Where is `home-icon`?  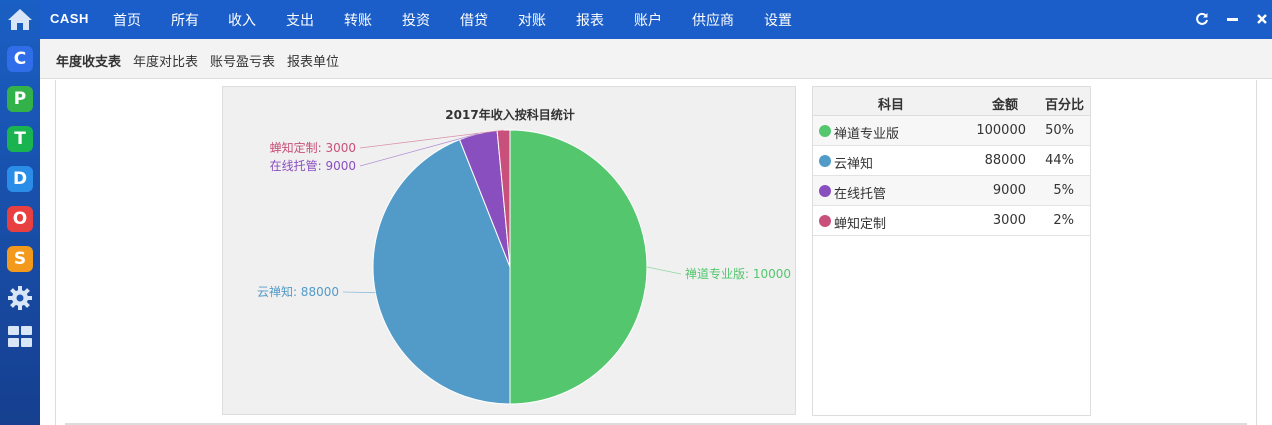
home-icon is located at coordinates (20, 19).